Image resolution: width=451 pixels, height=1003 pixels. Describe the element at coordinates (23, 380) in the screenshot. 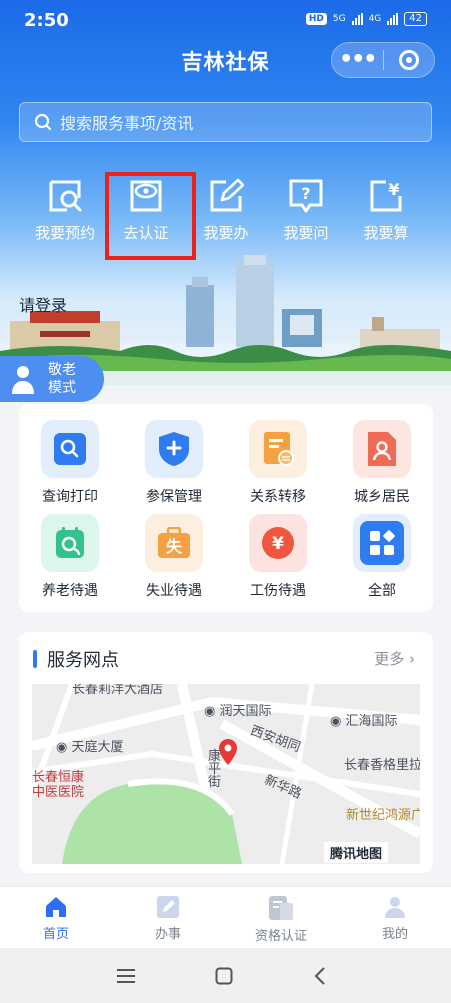

I see `elder-person-icon` at that location.